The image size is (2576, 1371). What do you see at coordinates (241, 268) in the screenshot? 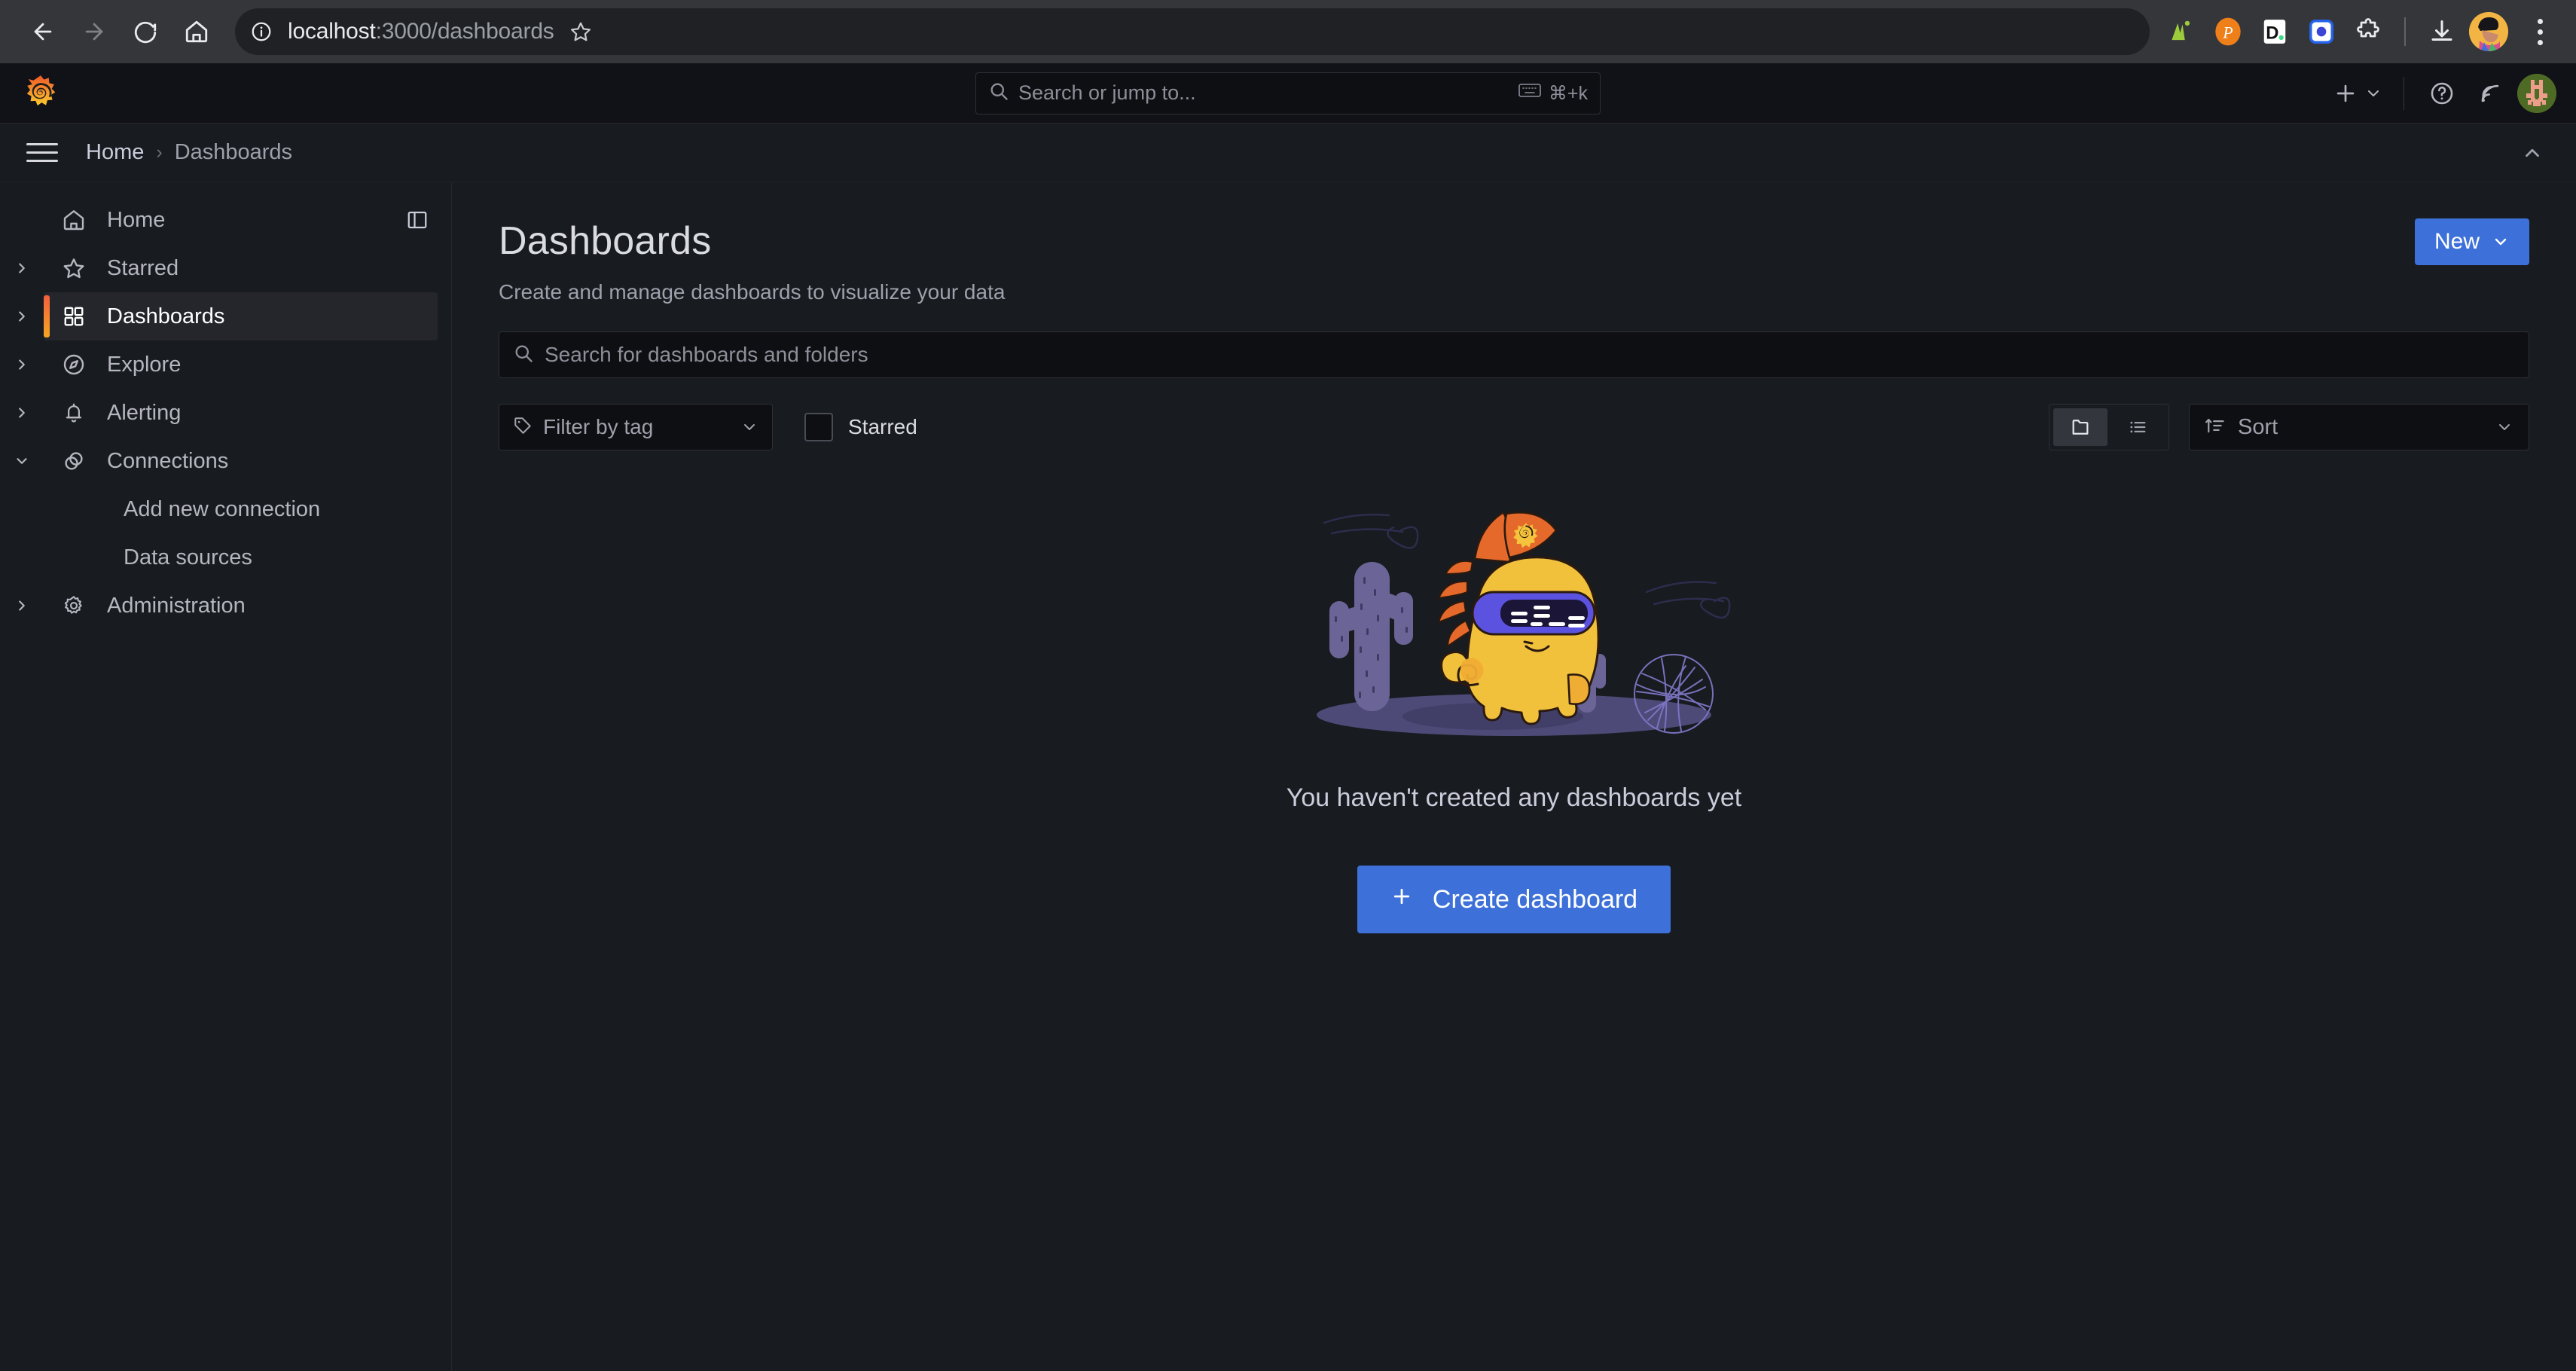
I see `sidebar-link-starred: Starred` at bounding box center [241, 268].